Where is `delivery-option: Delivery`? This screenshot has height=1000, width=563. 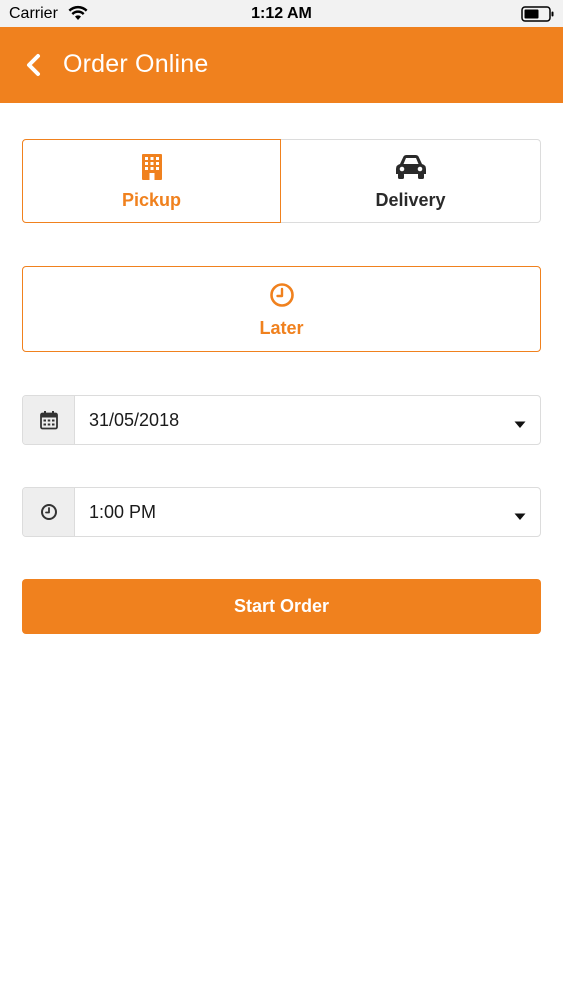
delivery-option: Delivery is located at coordinates (411, 181).